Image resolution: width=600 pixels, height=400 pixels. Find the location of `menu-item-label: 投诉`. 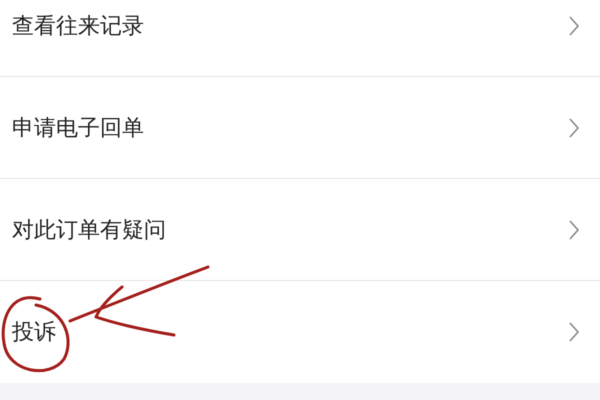

menu-item-label: 投诉 is located at coordinates (34, 333).